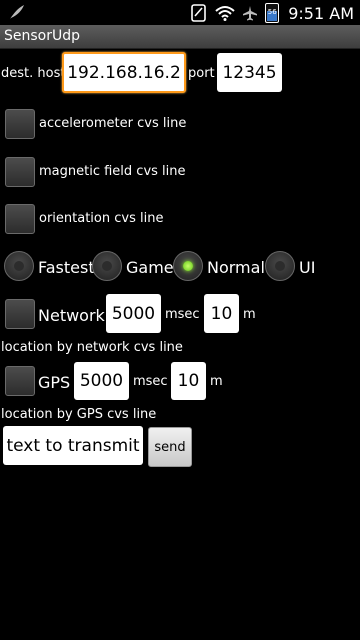  Describe the element at coordinates (201, 73) in the screenshot. I see `port-label: port` at that location.